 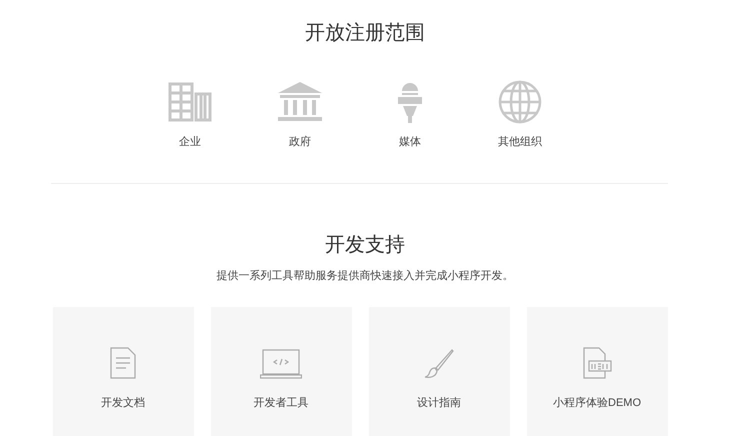 What do you see at coordinates (410, 142) in the screenshot?
I see `category-label: 媒体` at bounding box center [410, 142].